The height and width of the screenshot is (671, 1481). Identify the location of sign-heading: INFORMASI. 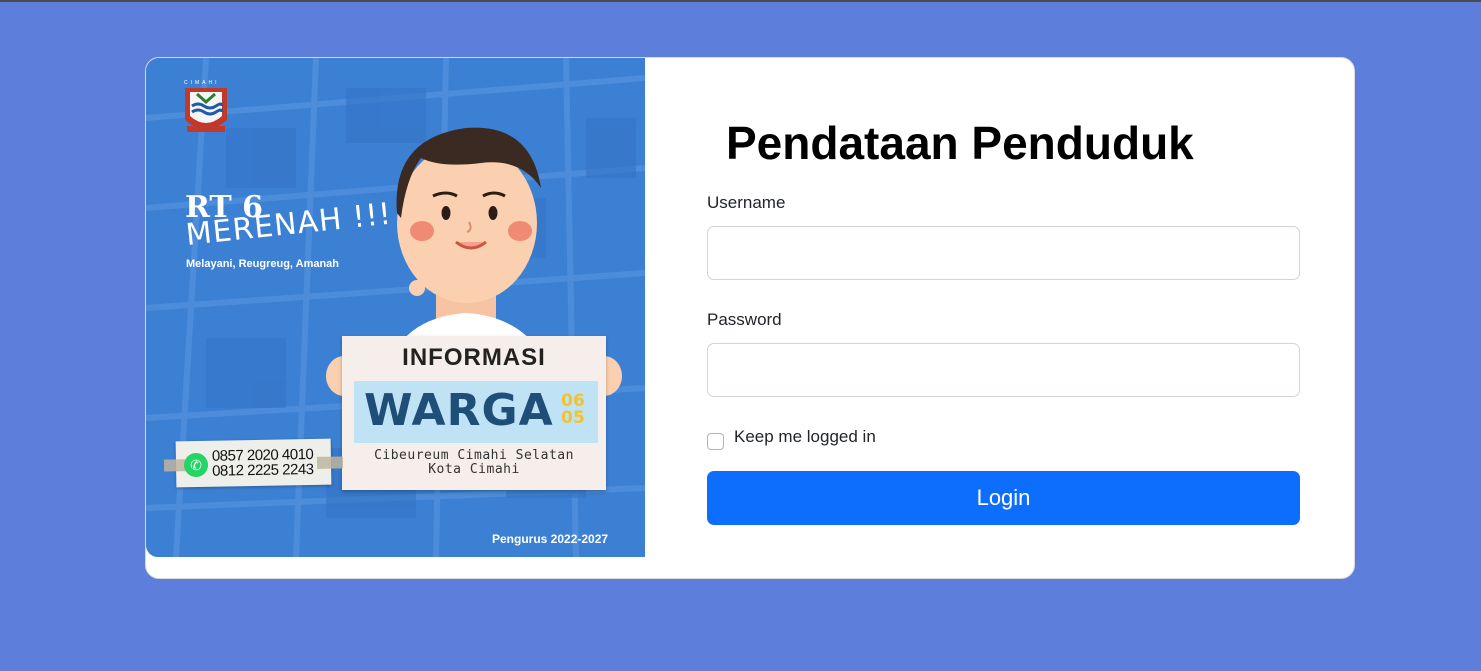
(474, 357).